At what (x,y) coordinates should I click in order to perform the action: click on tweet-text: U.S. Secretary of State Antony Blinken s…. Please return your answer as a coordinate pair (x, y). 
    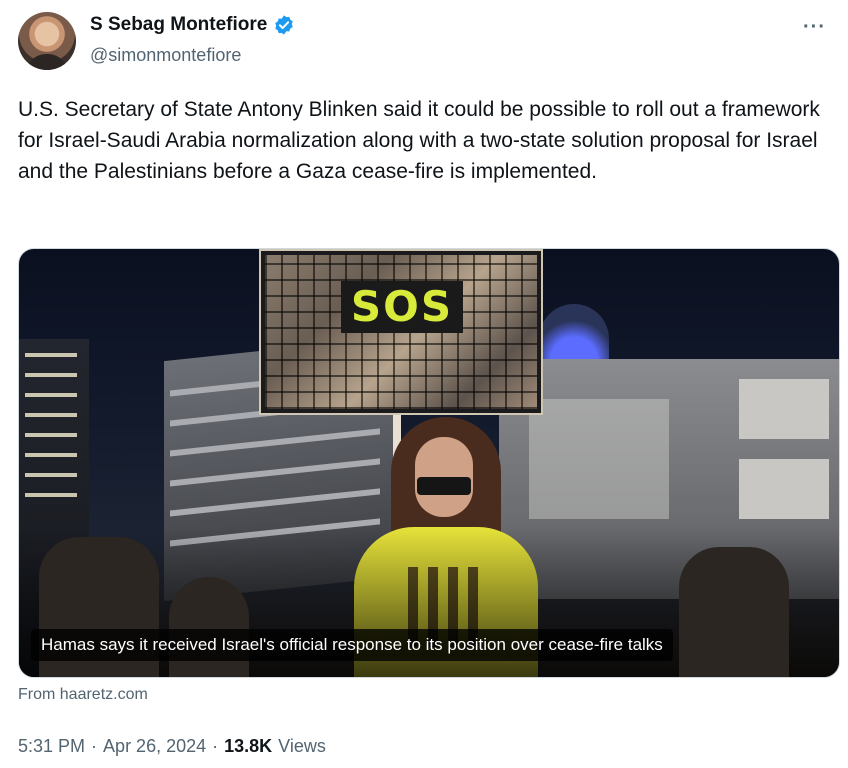
    Looking at the image, I should click on (419, 140).